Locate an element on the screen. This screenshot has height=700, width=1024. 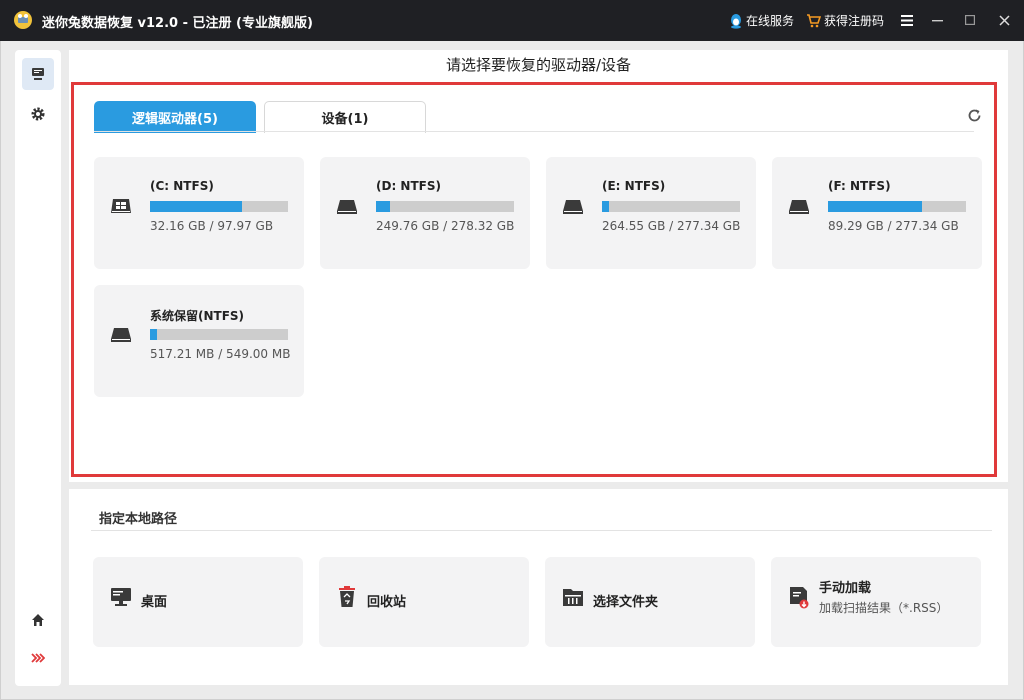
drive-name: 系统保留(NTFS) is located at coordinates (197, 316).